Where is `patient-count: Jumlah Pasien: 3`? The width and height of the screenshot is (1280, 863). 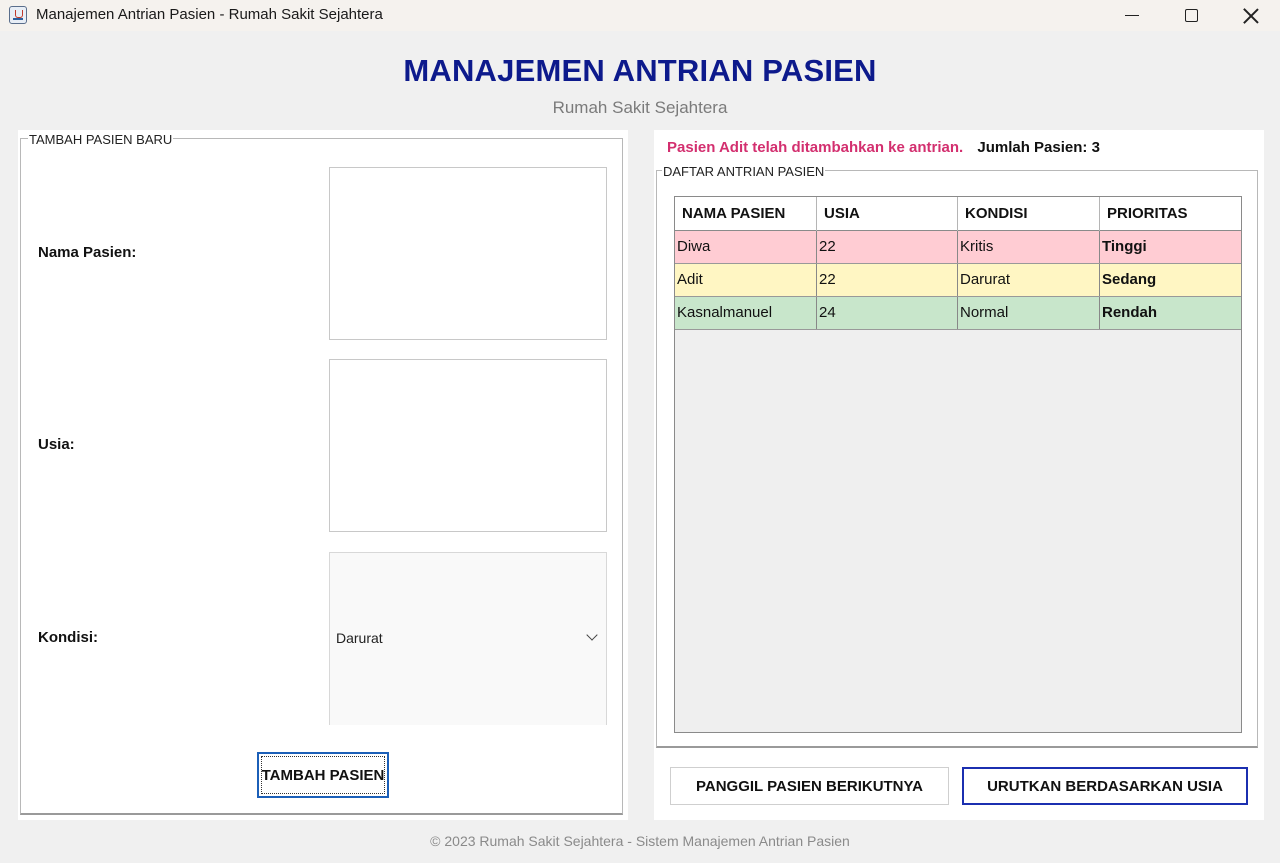 patient-count: Jumlah Pasien: 3 is located at coordinates (1038, 147).